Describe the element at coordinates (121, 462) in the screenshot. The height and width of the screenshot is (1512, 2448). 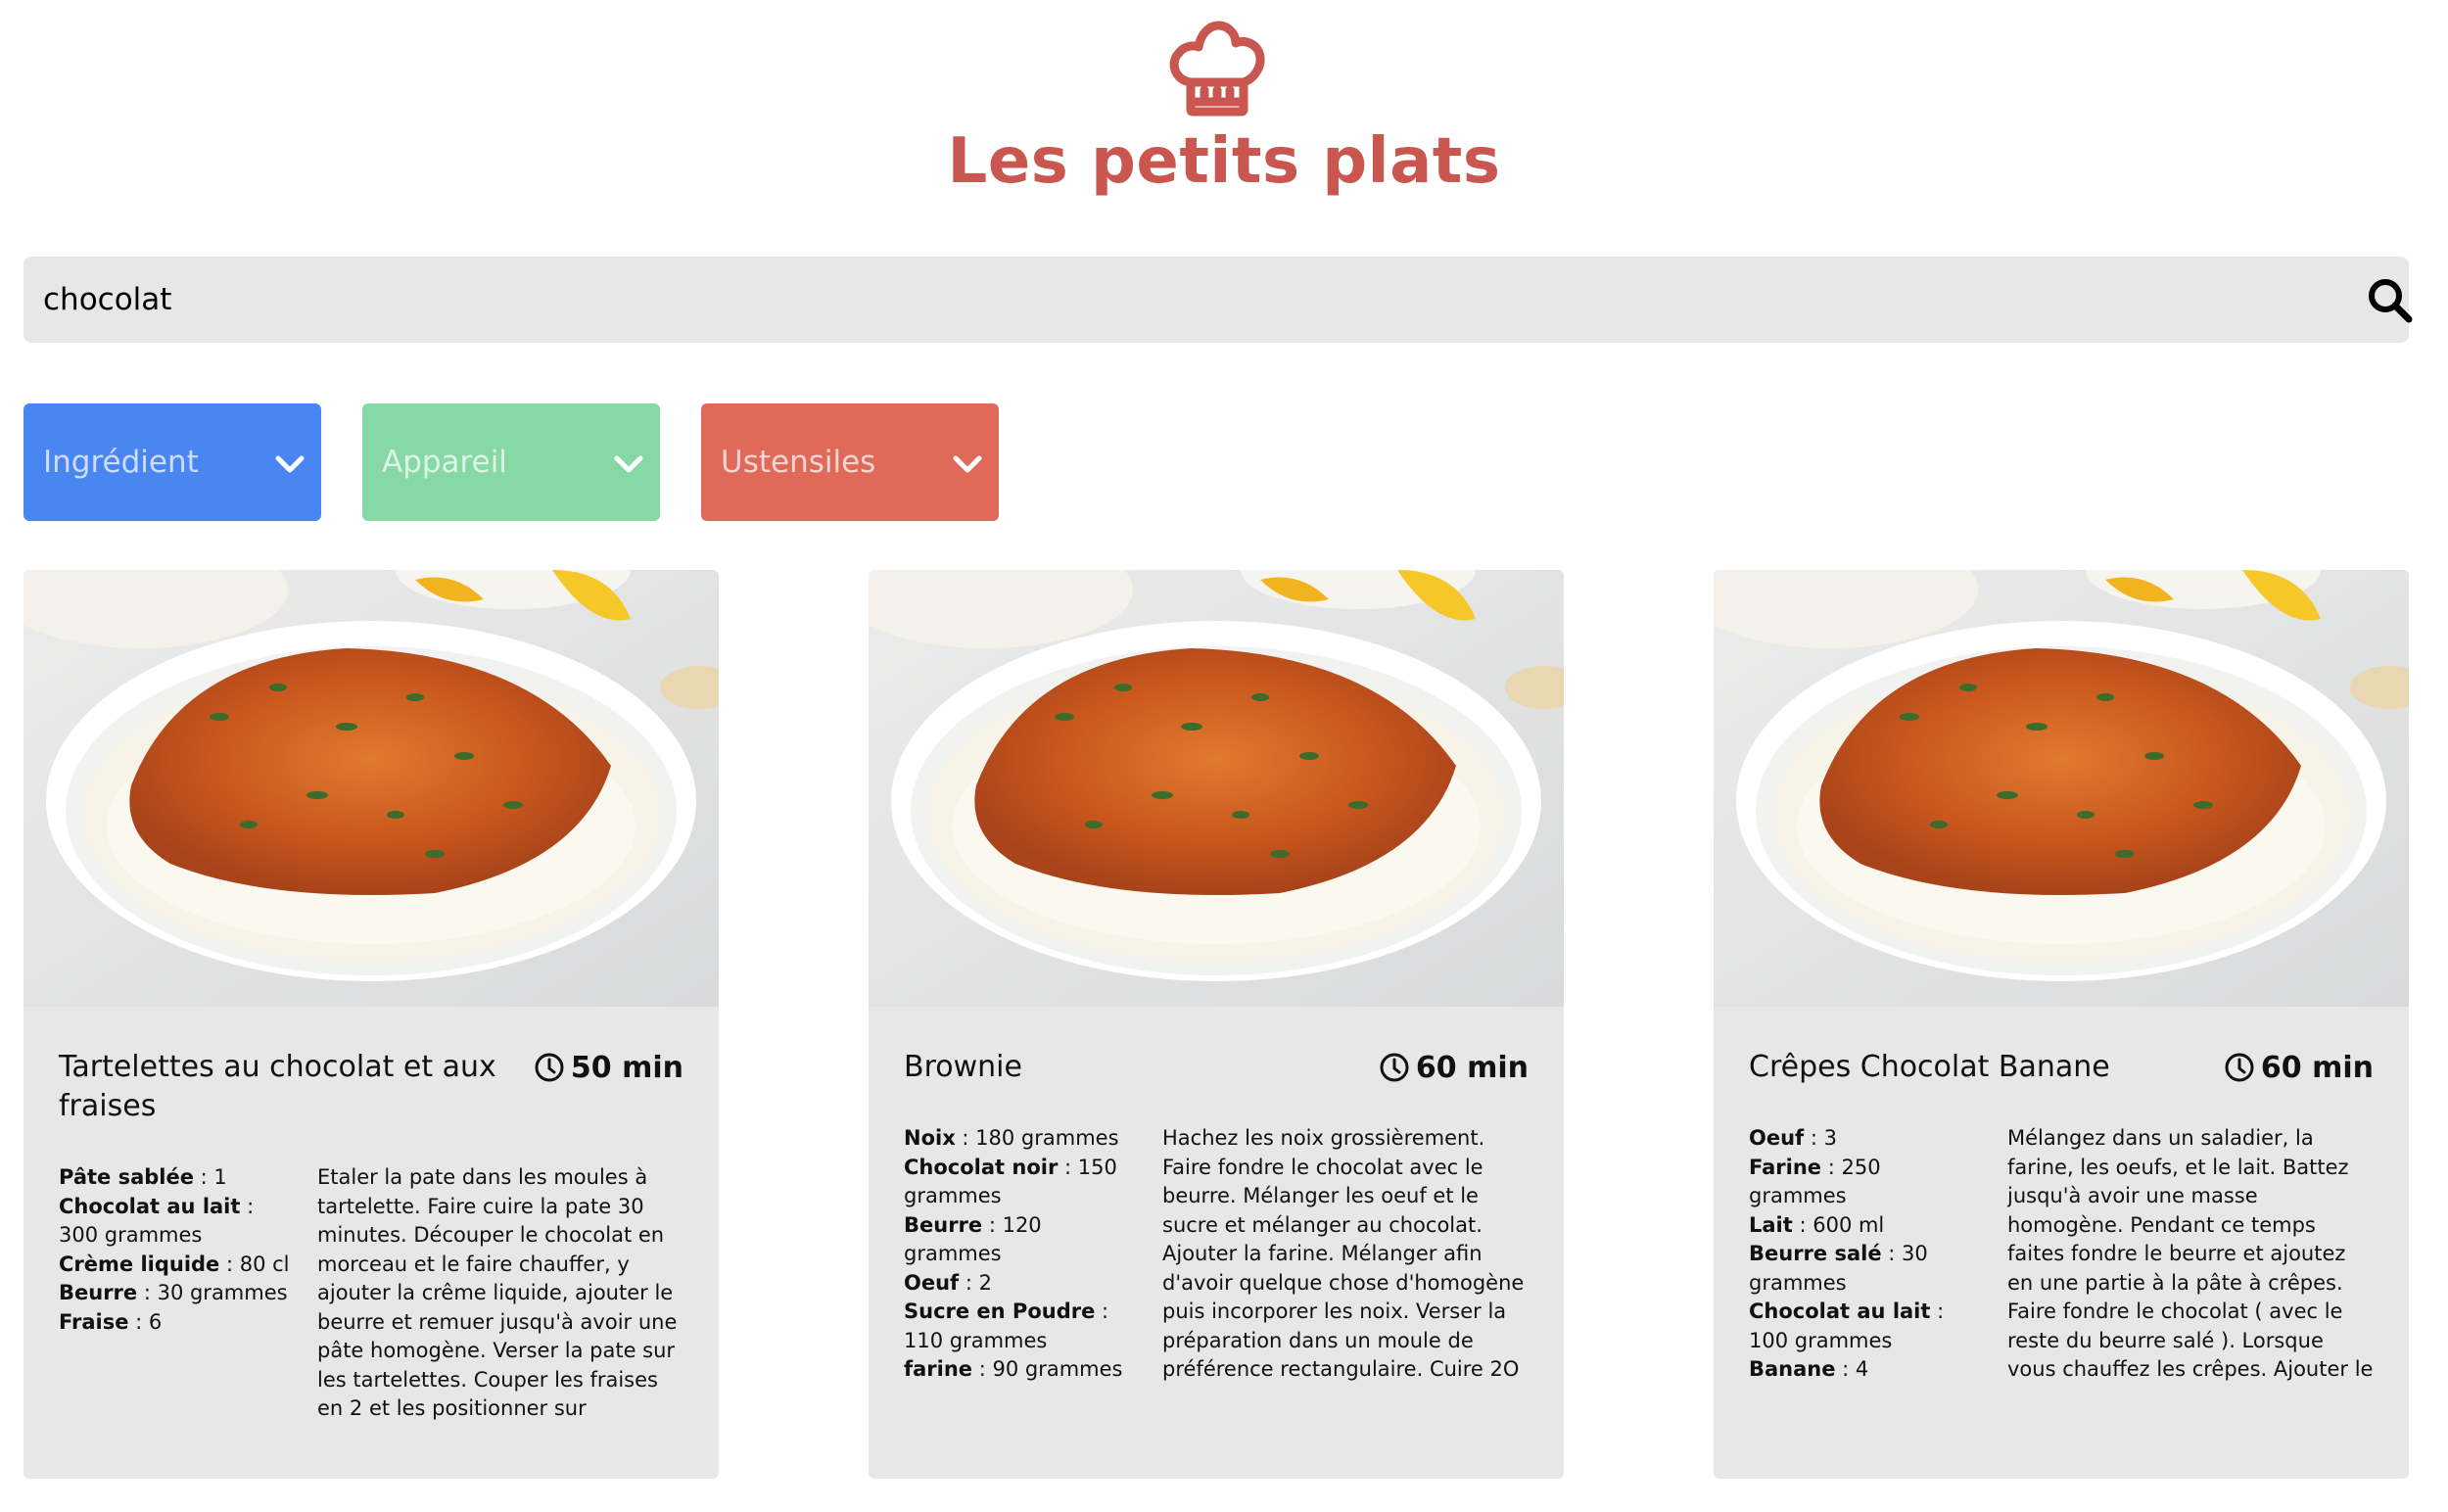
I see `filter-ingredient-label: Ingrédient` at that location.